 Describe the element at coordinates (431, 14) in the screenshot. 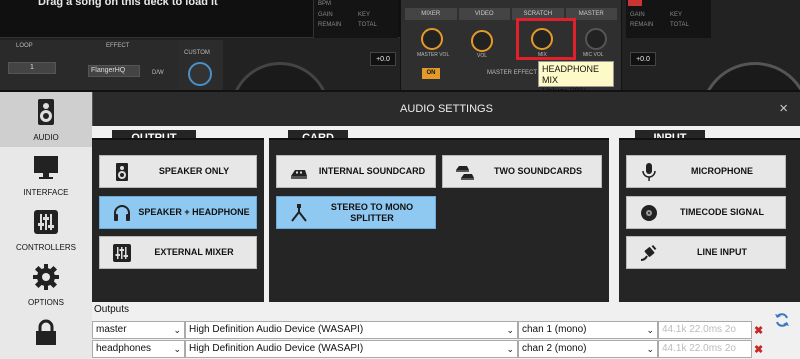

I see `tab-mixer: MIXER` at that location.